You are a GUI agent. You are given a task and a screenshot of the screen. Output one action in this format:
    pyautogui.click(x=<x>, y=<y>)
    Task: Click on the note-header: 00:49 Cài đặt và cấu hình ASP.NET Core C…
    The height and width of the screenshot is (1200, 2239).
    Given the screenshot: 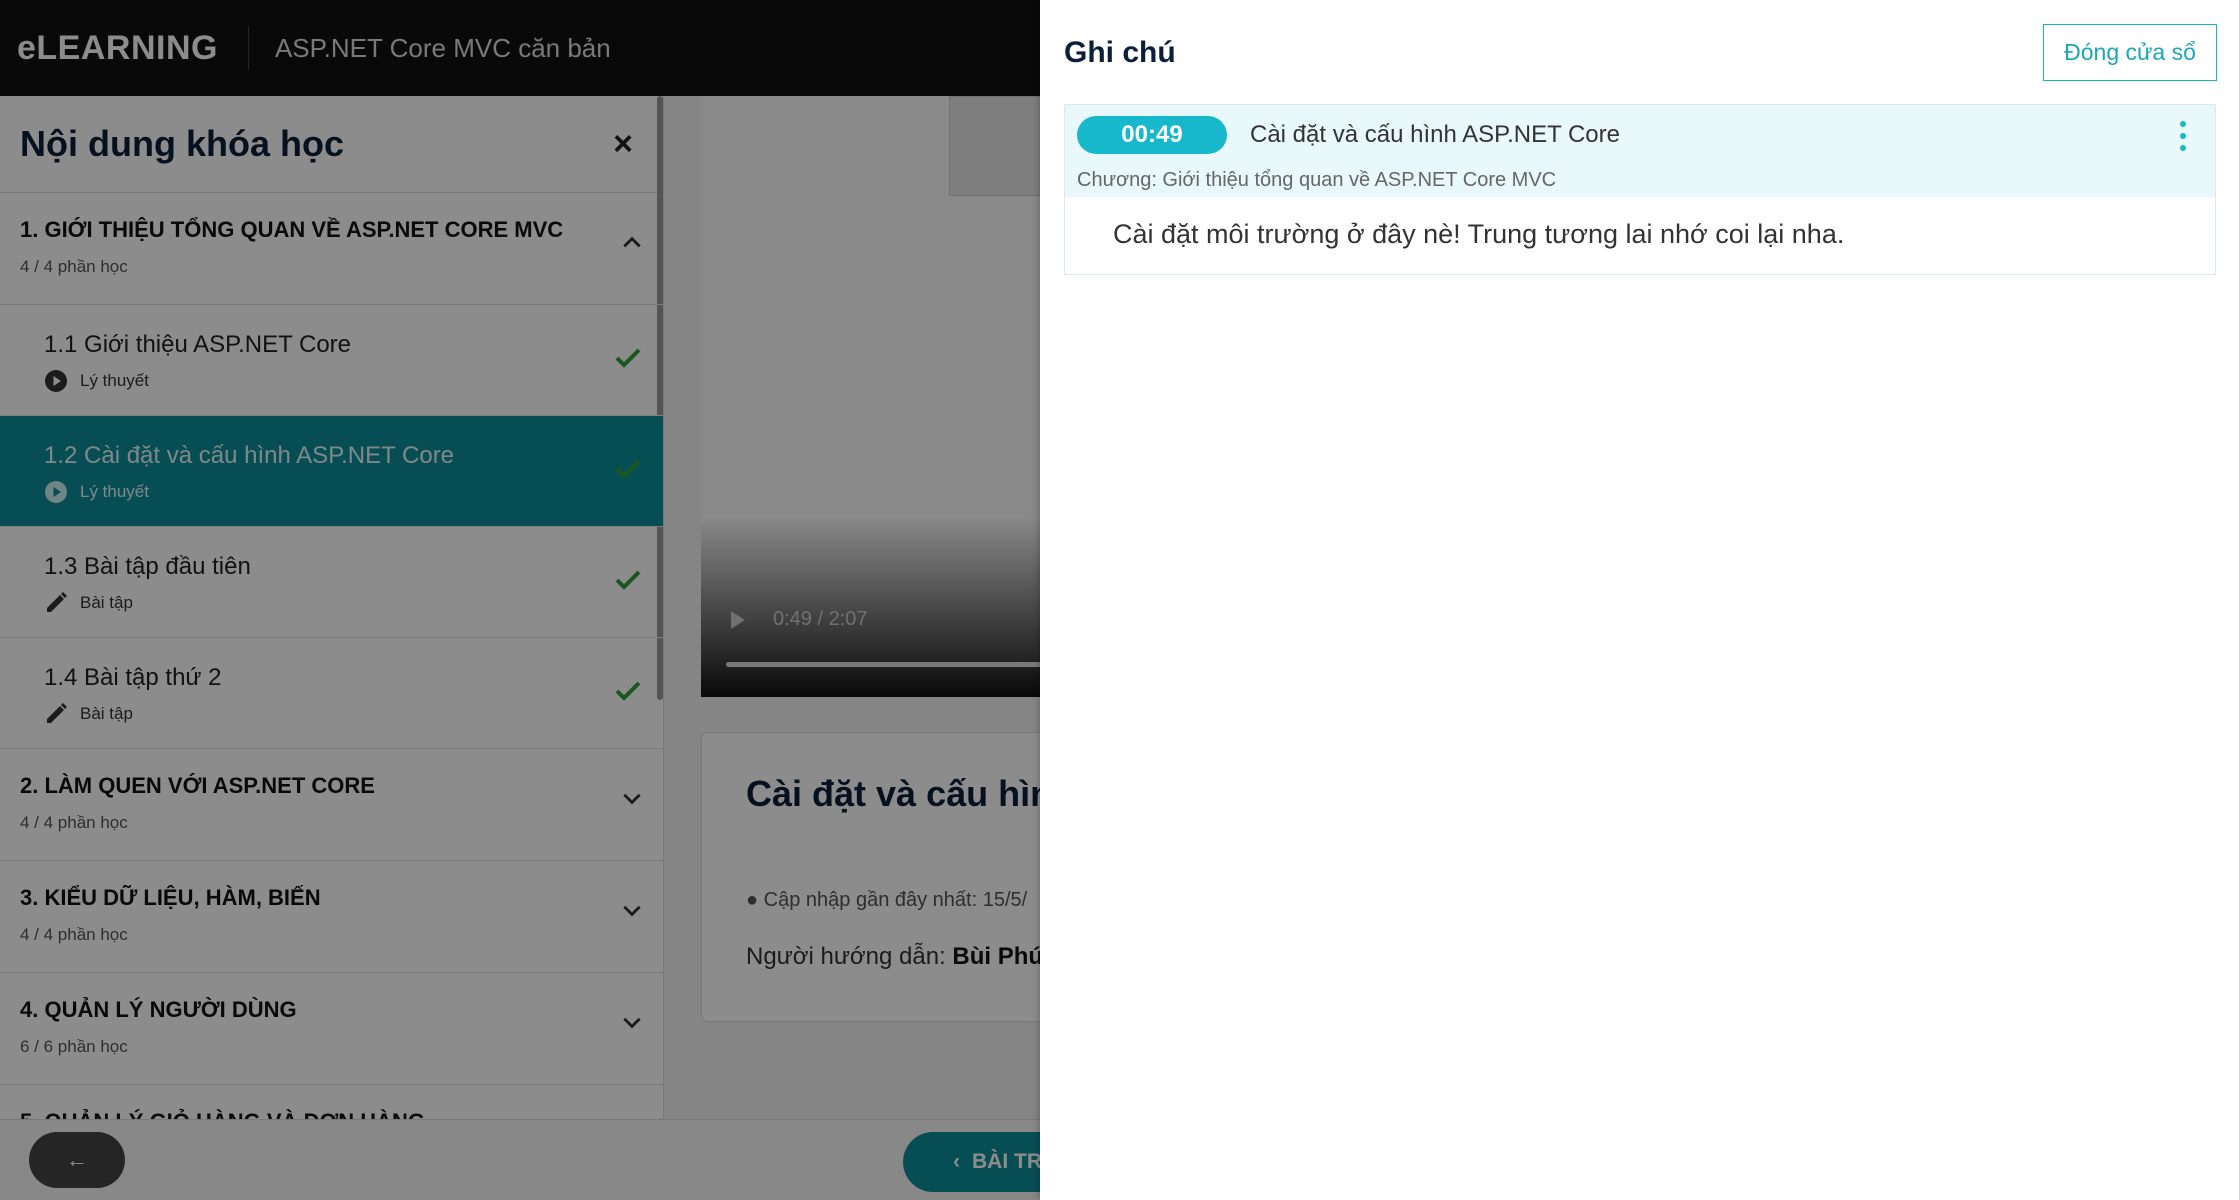 What is the action you would take?
    pyautogui.click(x=1640, y=151)
    